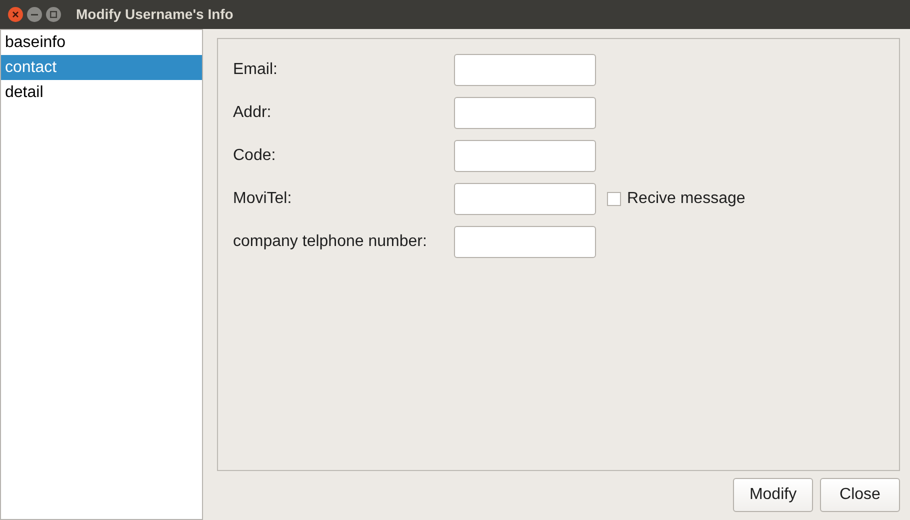 This screenshot has height=520, width=910. I want to click on minimize-icon, so click(34, 15).